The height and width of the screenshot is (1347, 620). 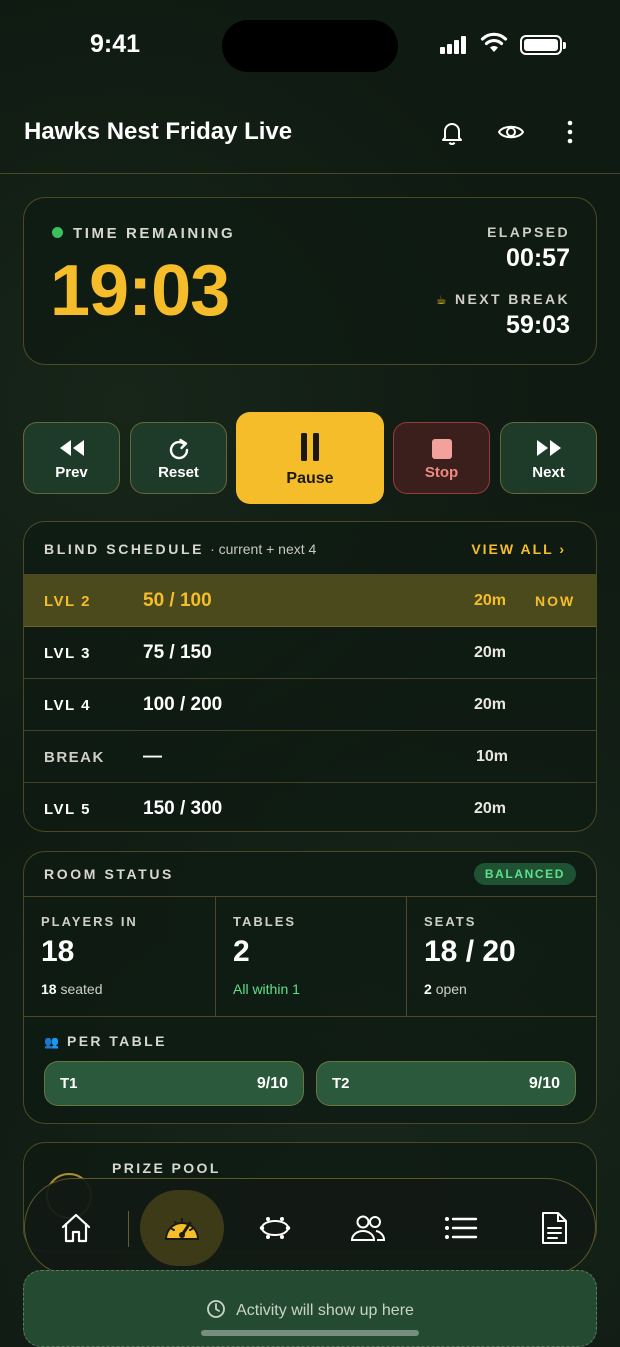 I want to click on blind-level: LVL 4, so click(x=67, y=705).